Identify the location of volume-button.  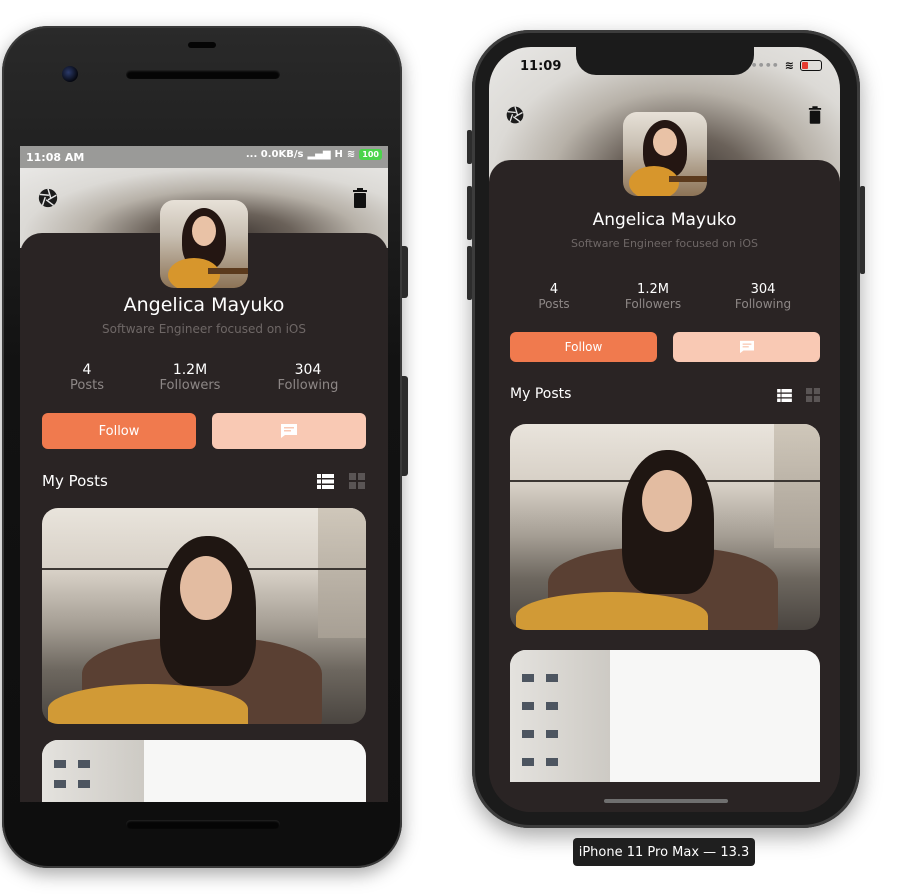
(405, 272).